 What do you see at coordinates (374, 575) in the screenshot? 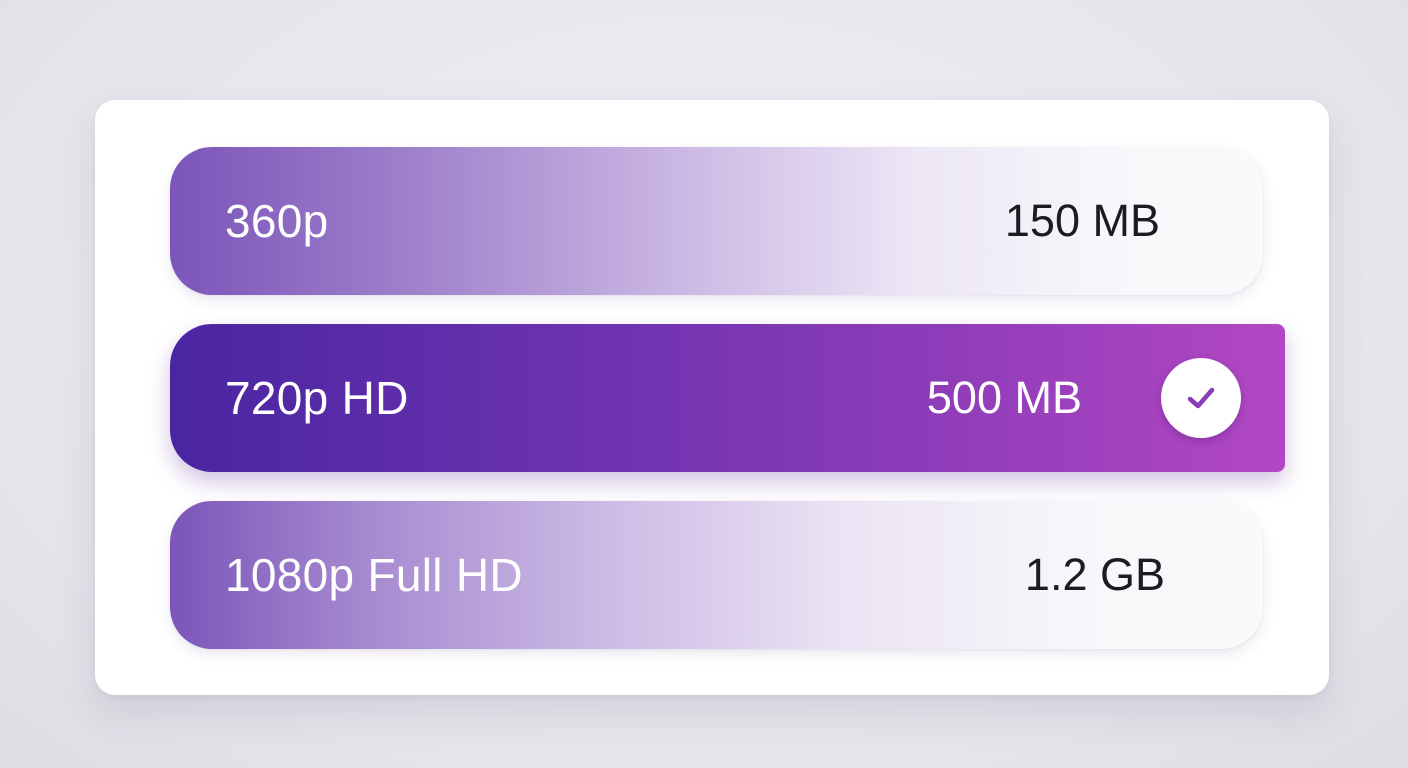
I see `quality-label: 1080p Full HD` at bounding box center [374, 575].